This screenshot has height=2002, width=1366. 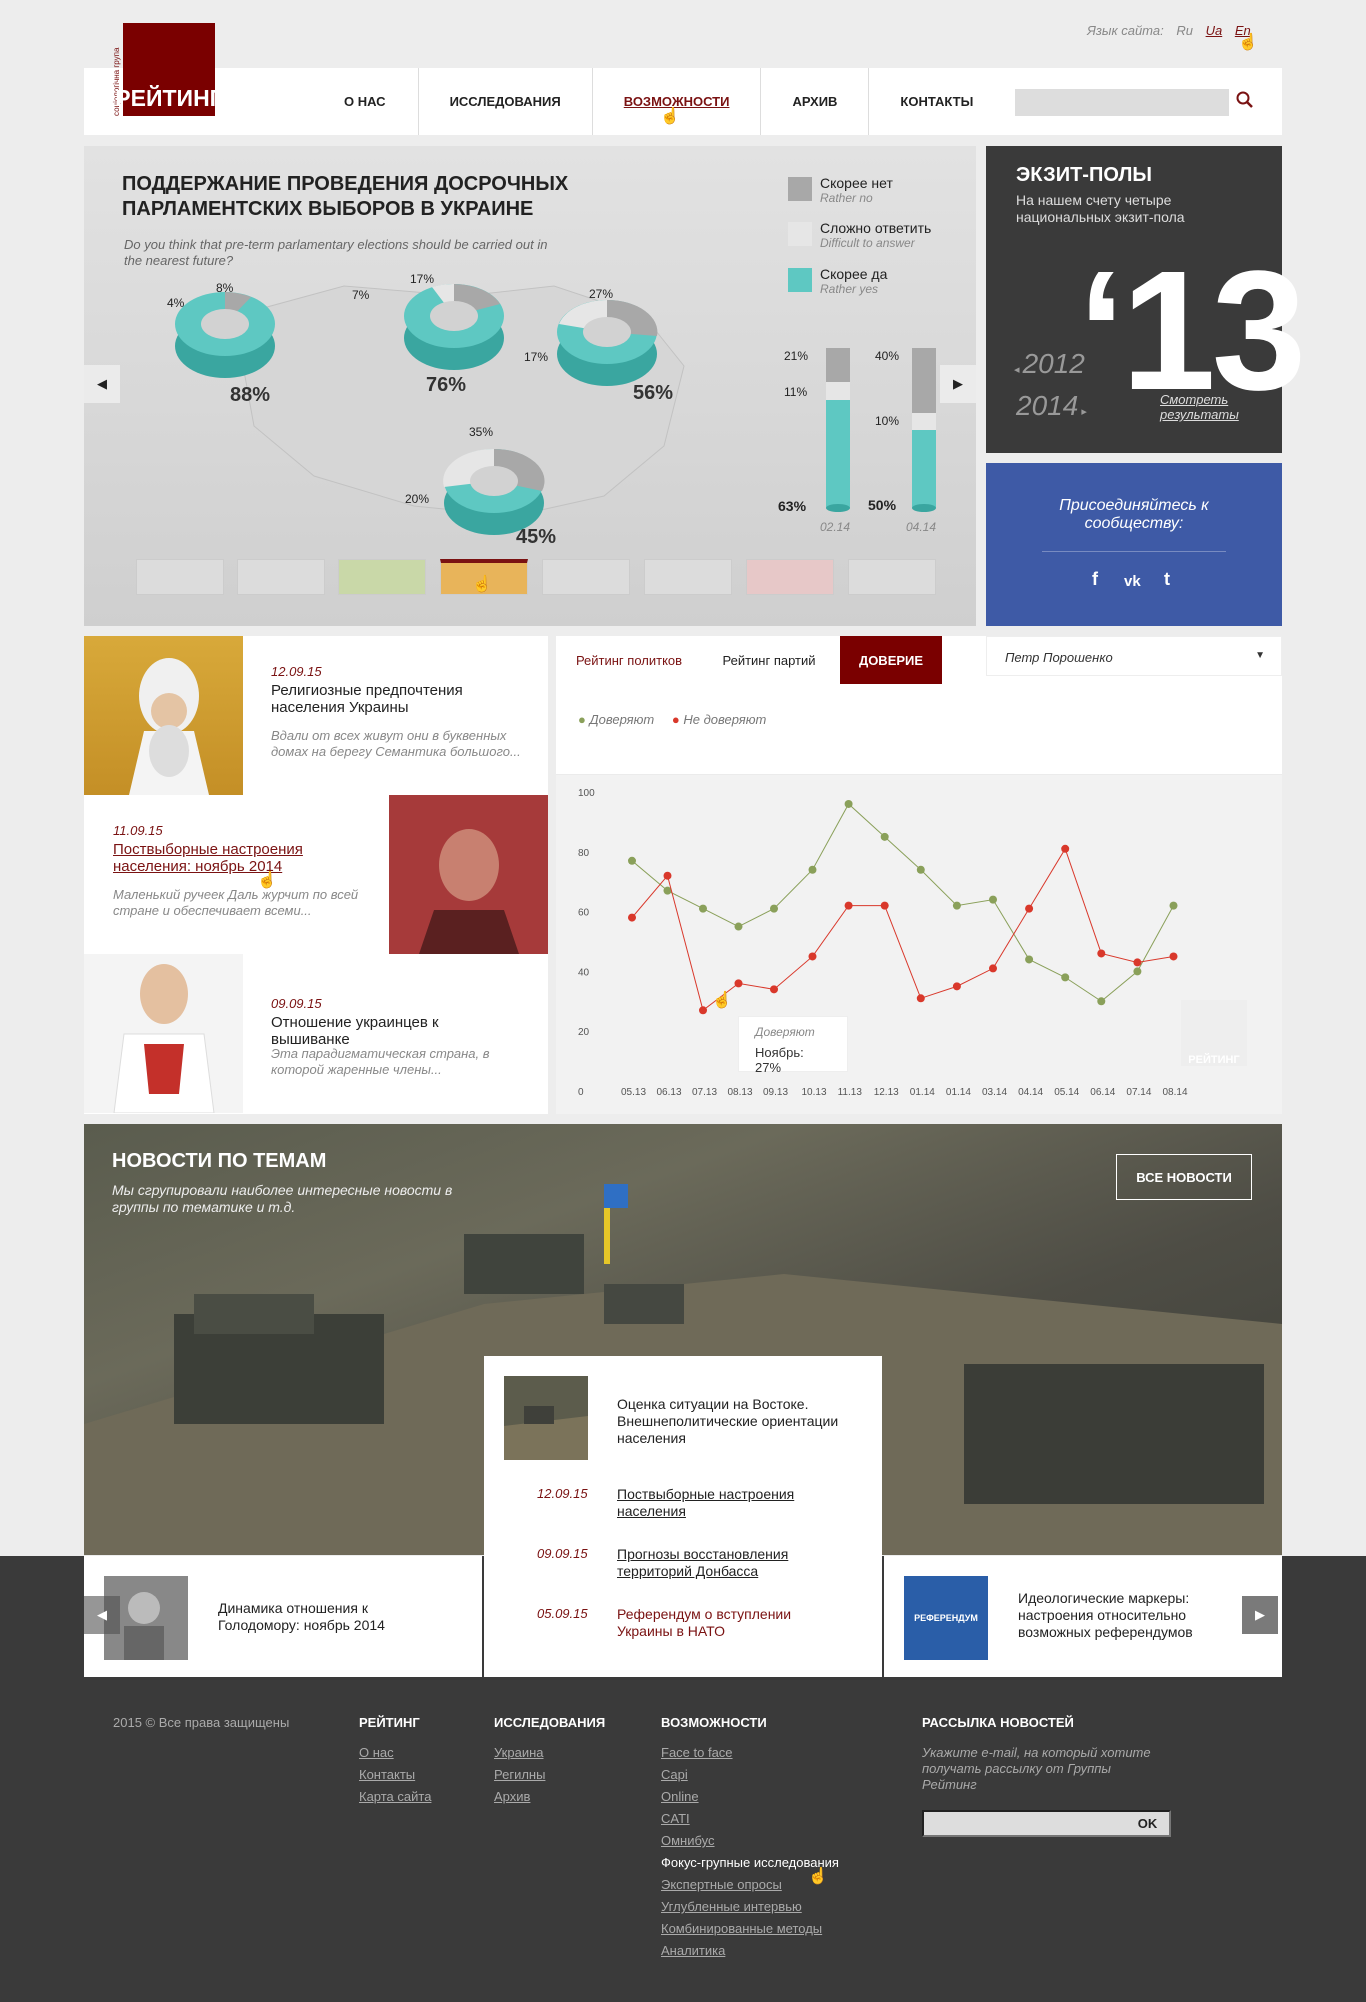 What do you see at coordinates (882, 505) in the screenshot?
I see `bar-label: 50%` at bounding box center [882, 505].